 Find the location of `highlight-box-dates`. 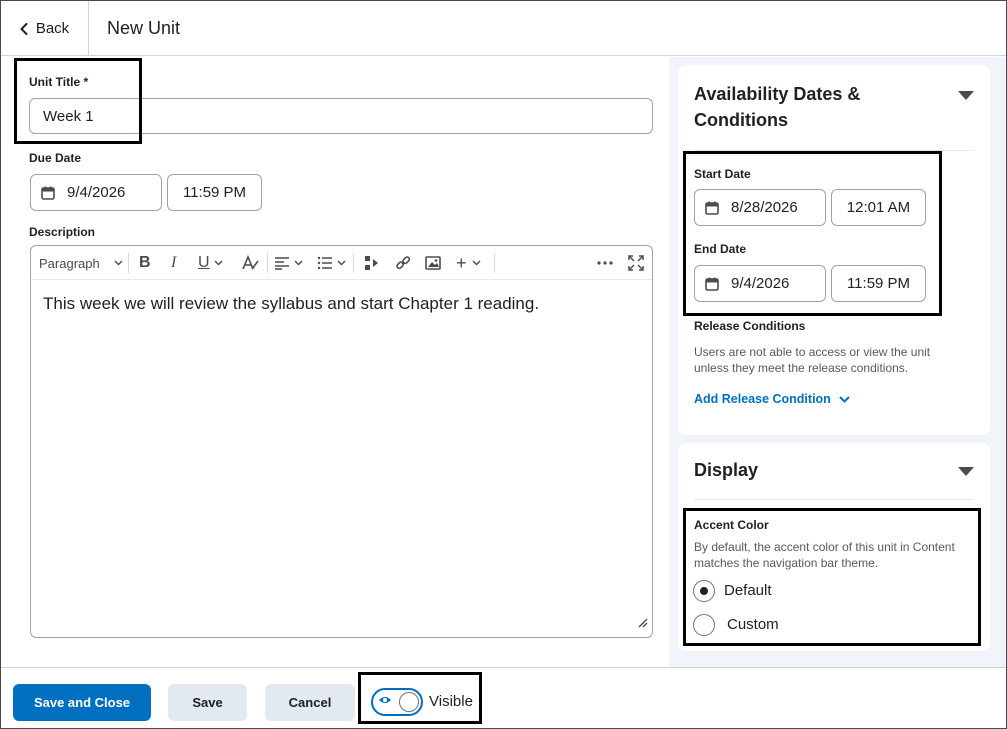

highlight-box-dates is located at coordinates (812, 233).